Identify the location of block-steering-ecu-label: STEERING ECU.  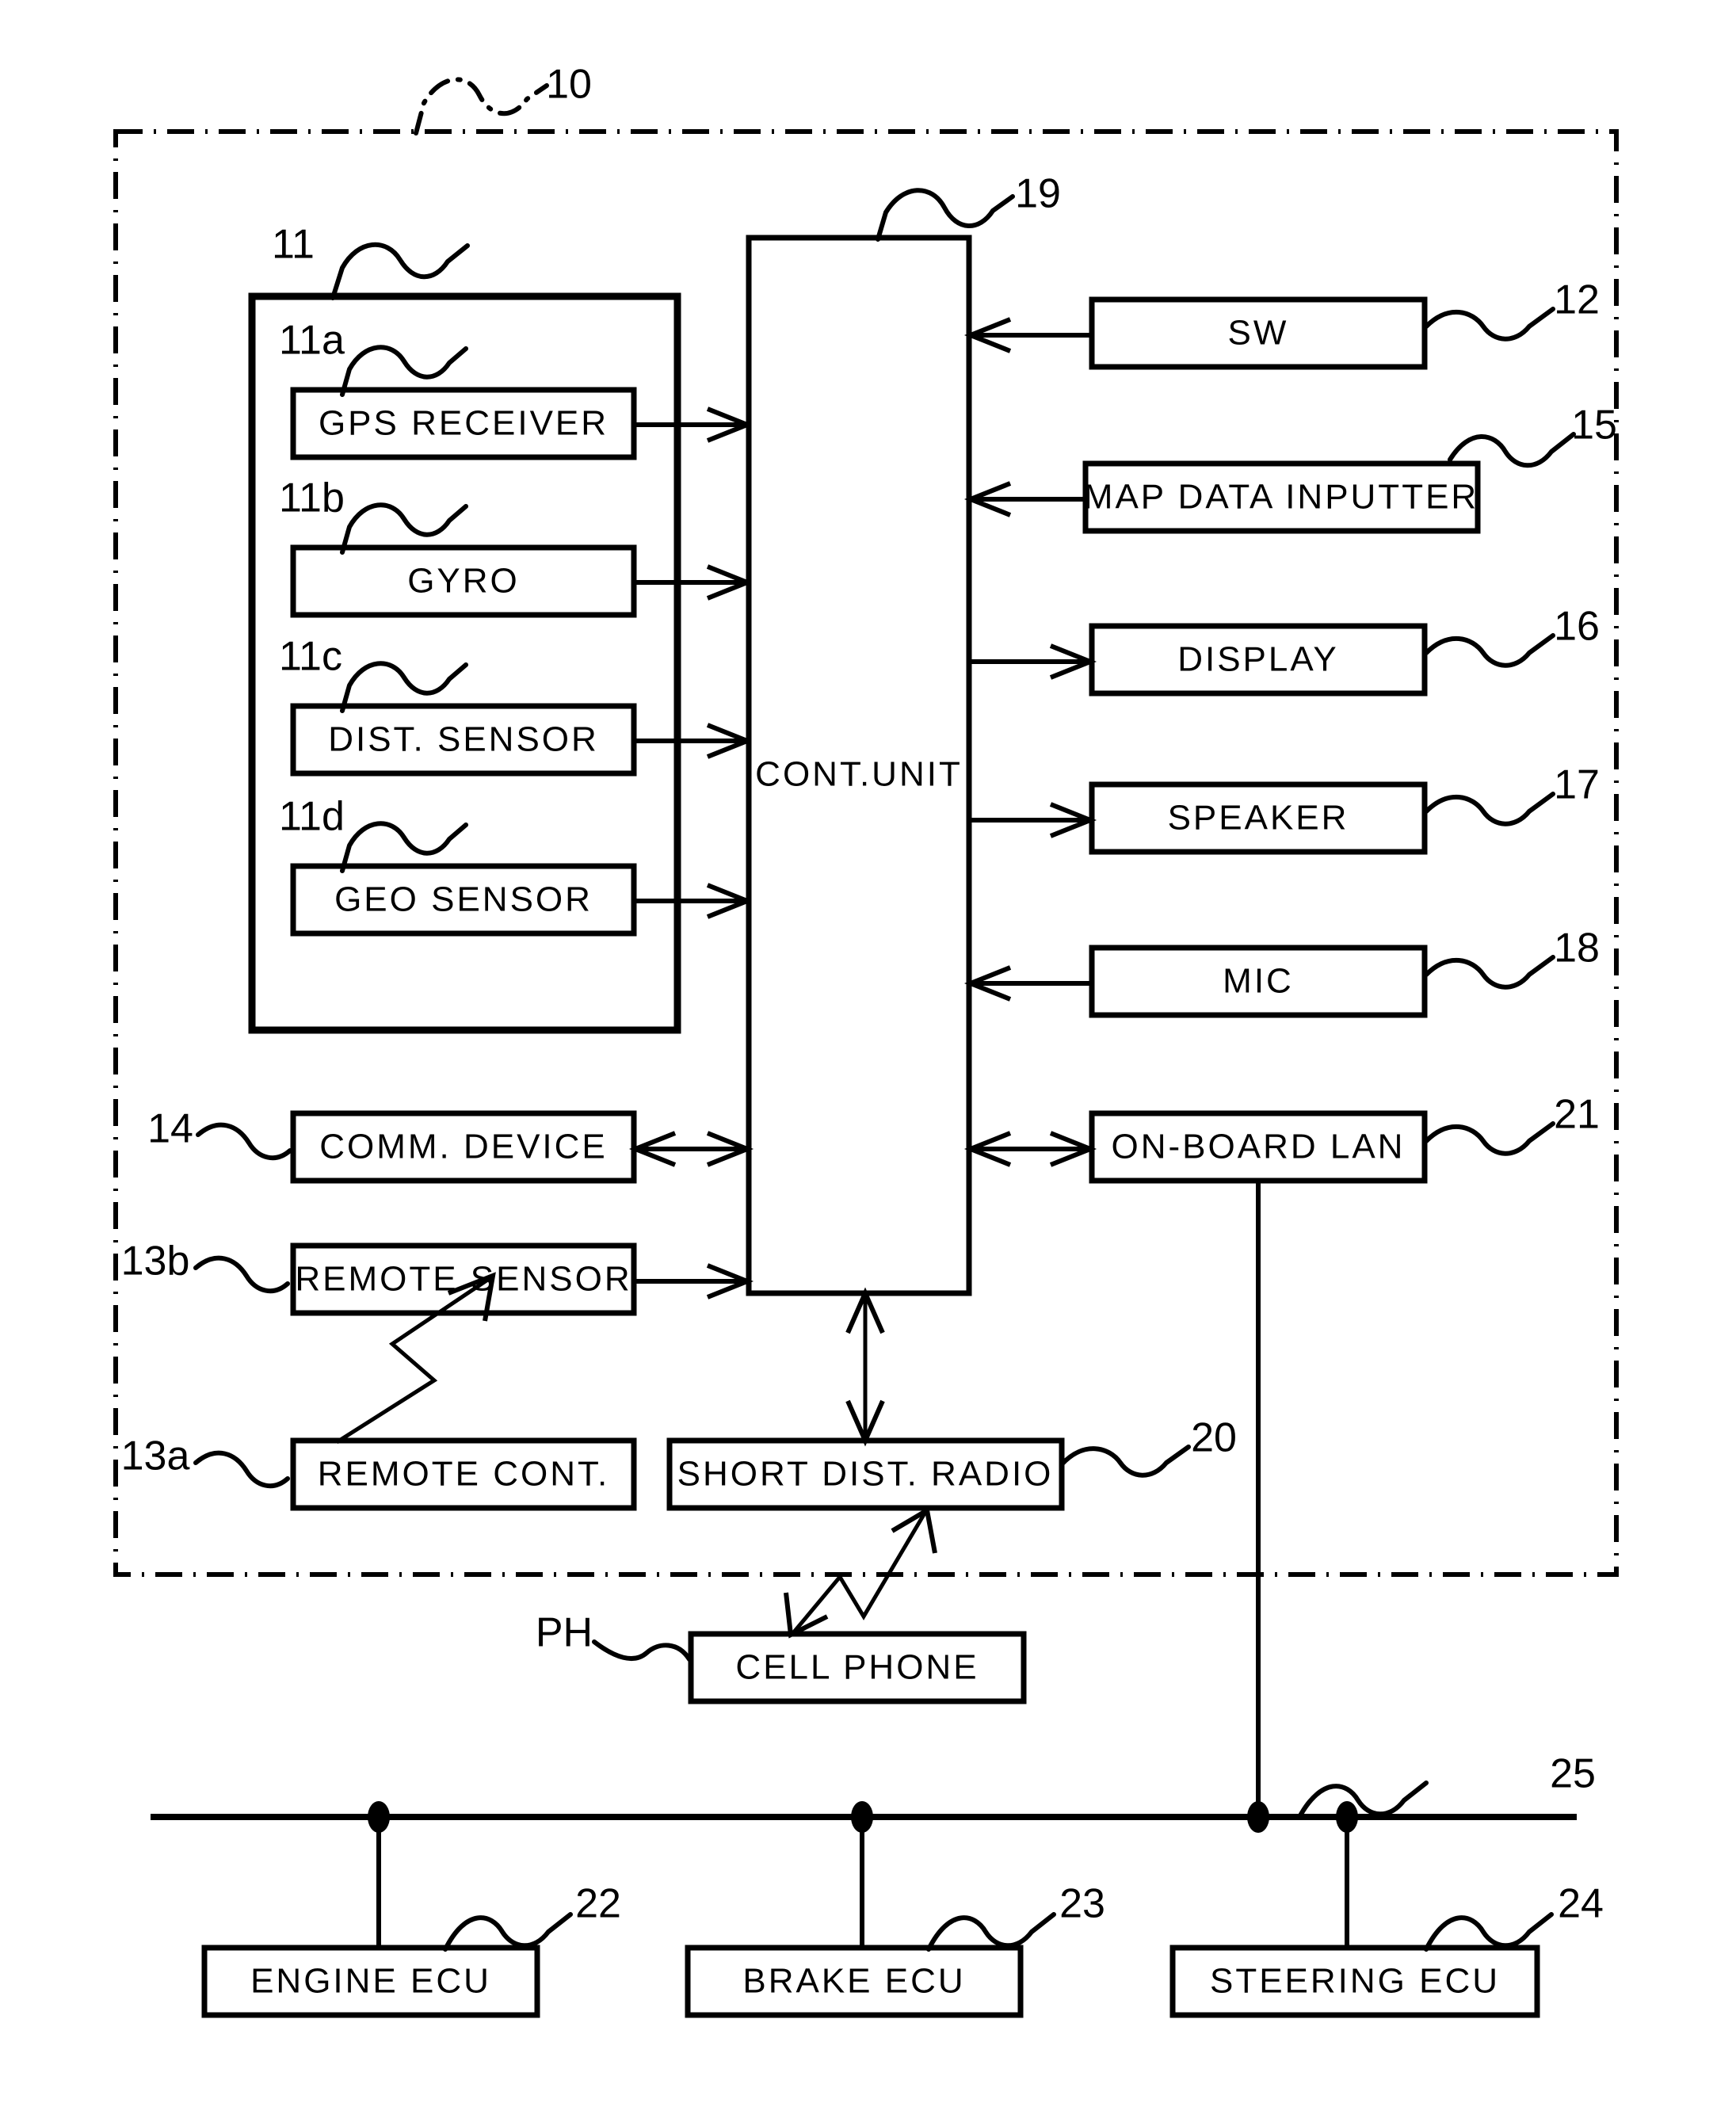
(1355, 1981).